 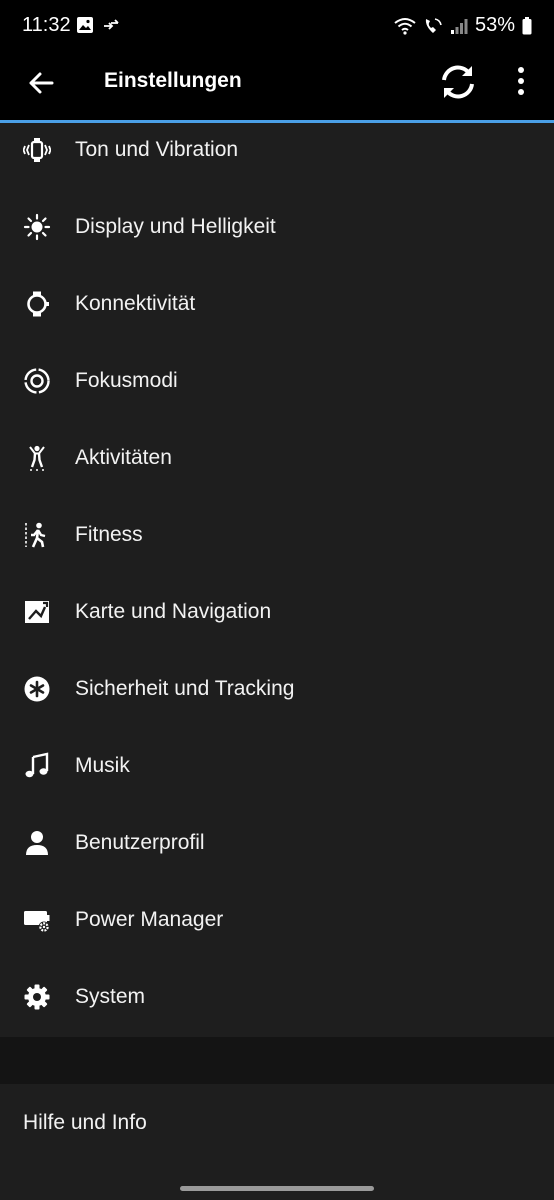 What do you see at coordinates (433, 25) in the screenshot?
I see `wifi-call-icon` at bounding box center [433, 25].